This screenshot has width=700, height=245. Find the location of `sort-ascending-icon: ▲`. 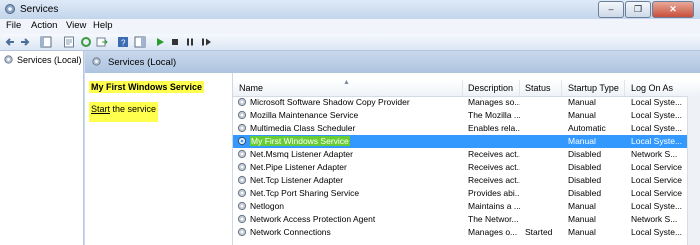

sort-ascending-icon: ▲ is located at coordinates (346, 82).